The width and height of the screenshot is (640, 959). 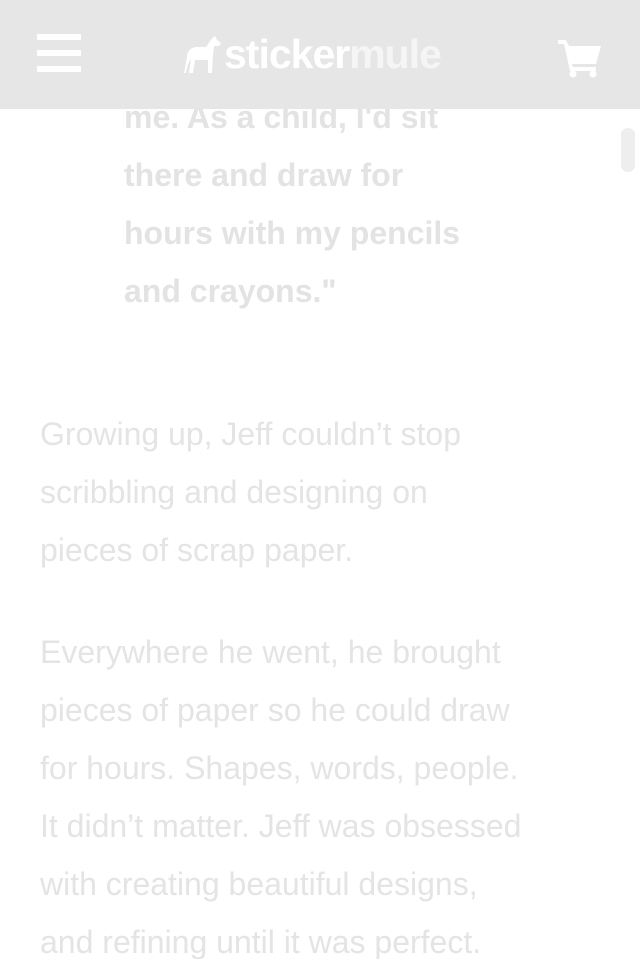 I want to click on paragraph-line: and refining until it was perfect., so click(x=261, y=941).